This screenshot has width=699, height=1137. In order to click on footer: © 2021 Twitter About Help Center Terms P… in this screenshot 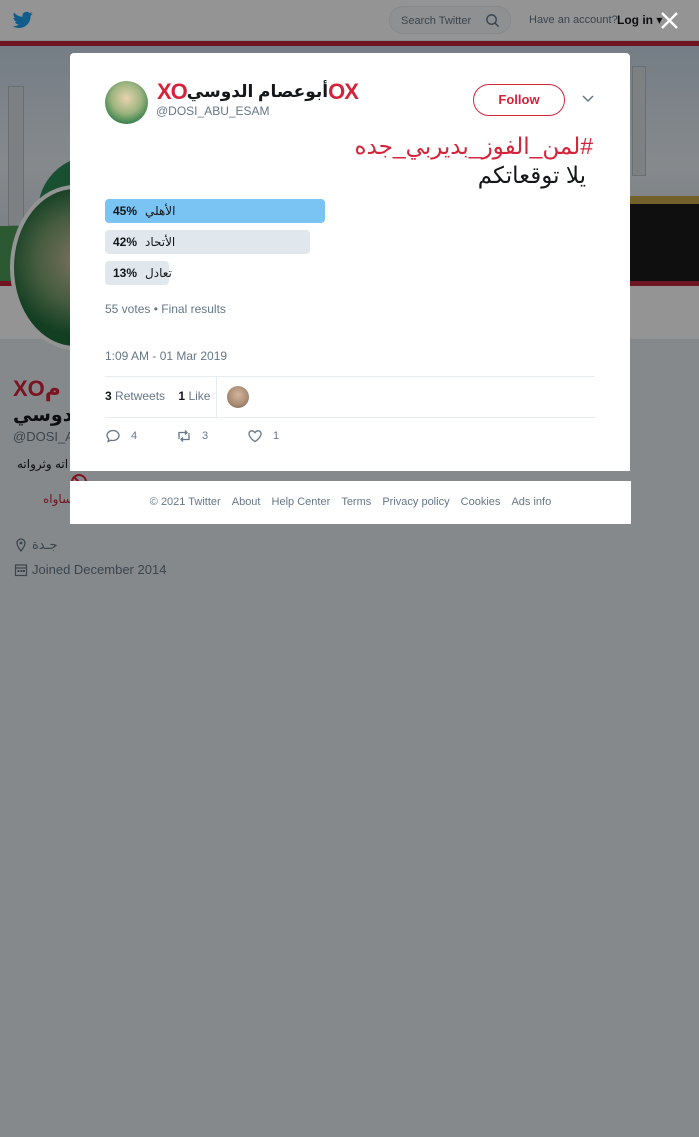, I will do `click(350, 502)`.